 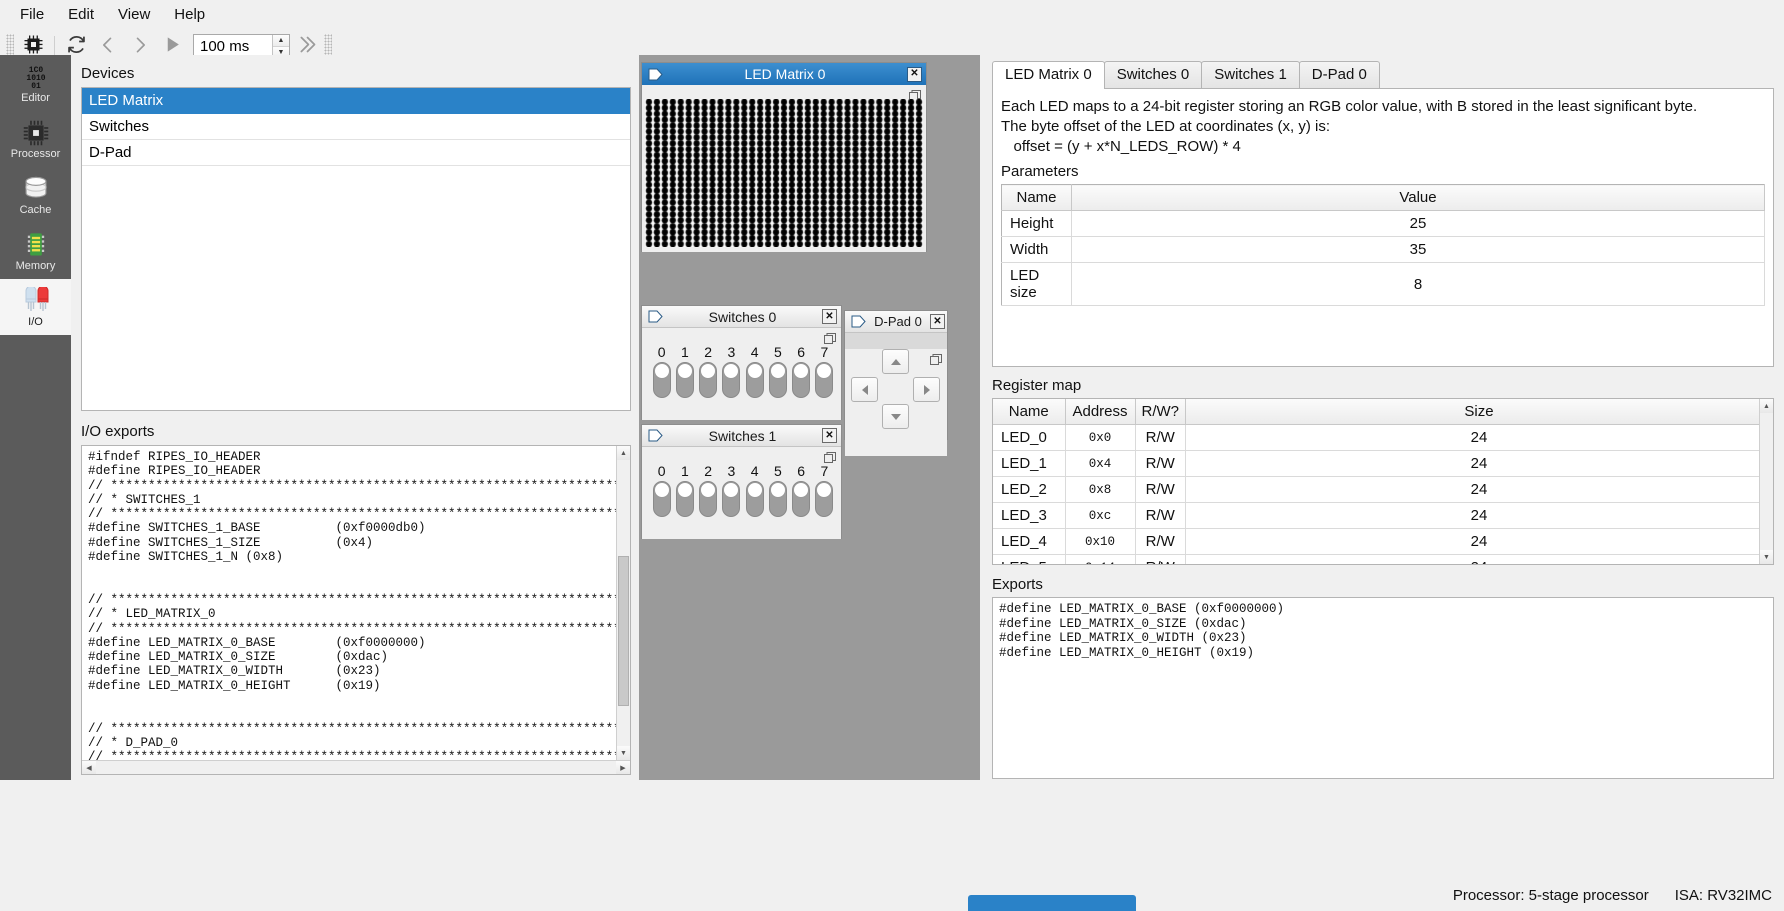 I want to click on device-item-dpad: D-Pad, so click(x=356, y=153).